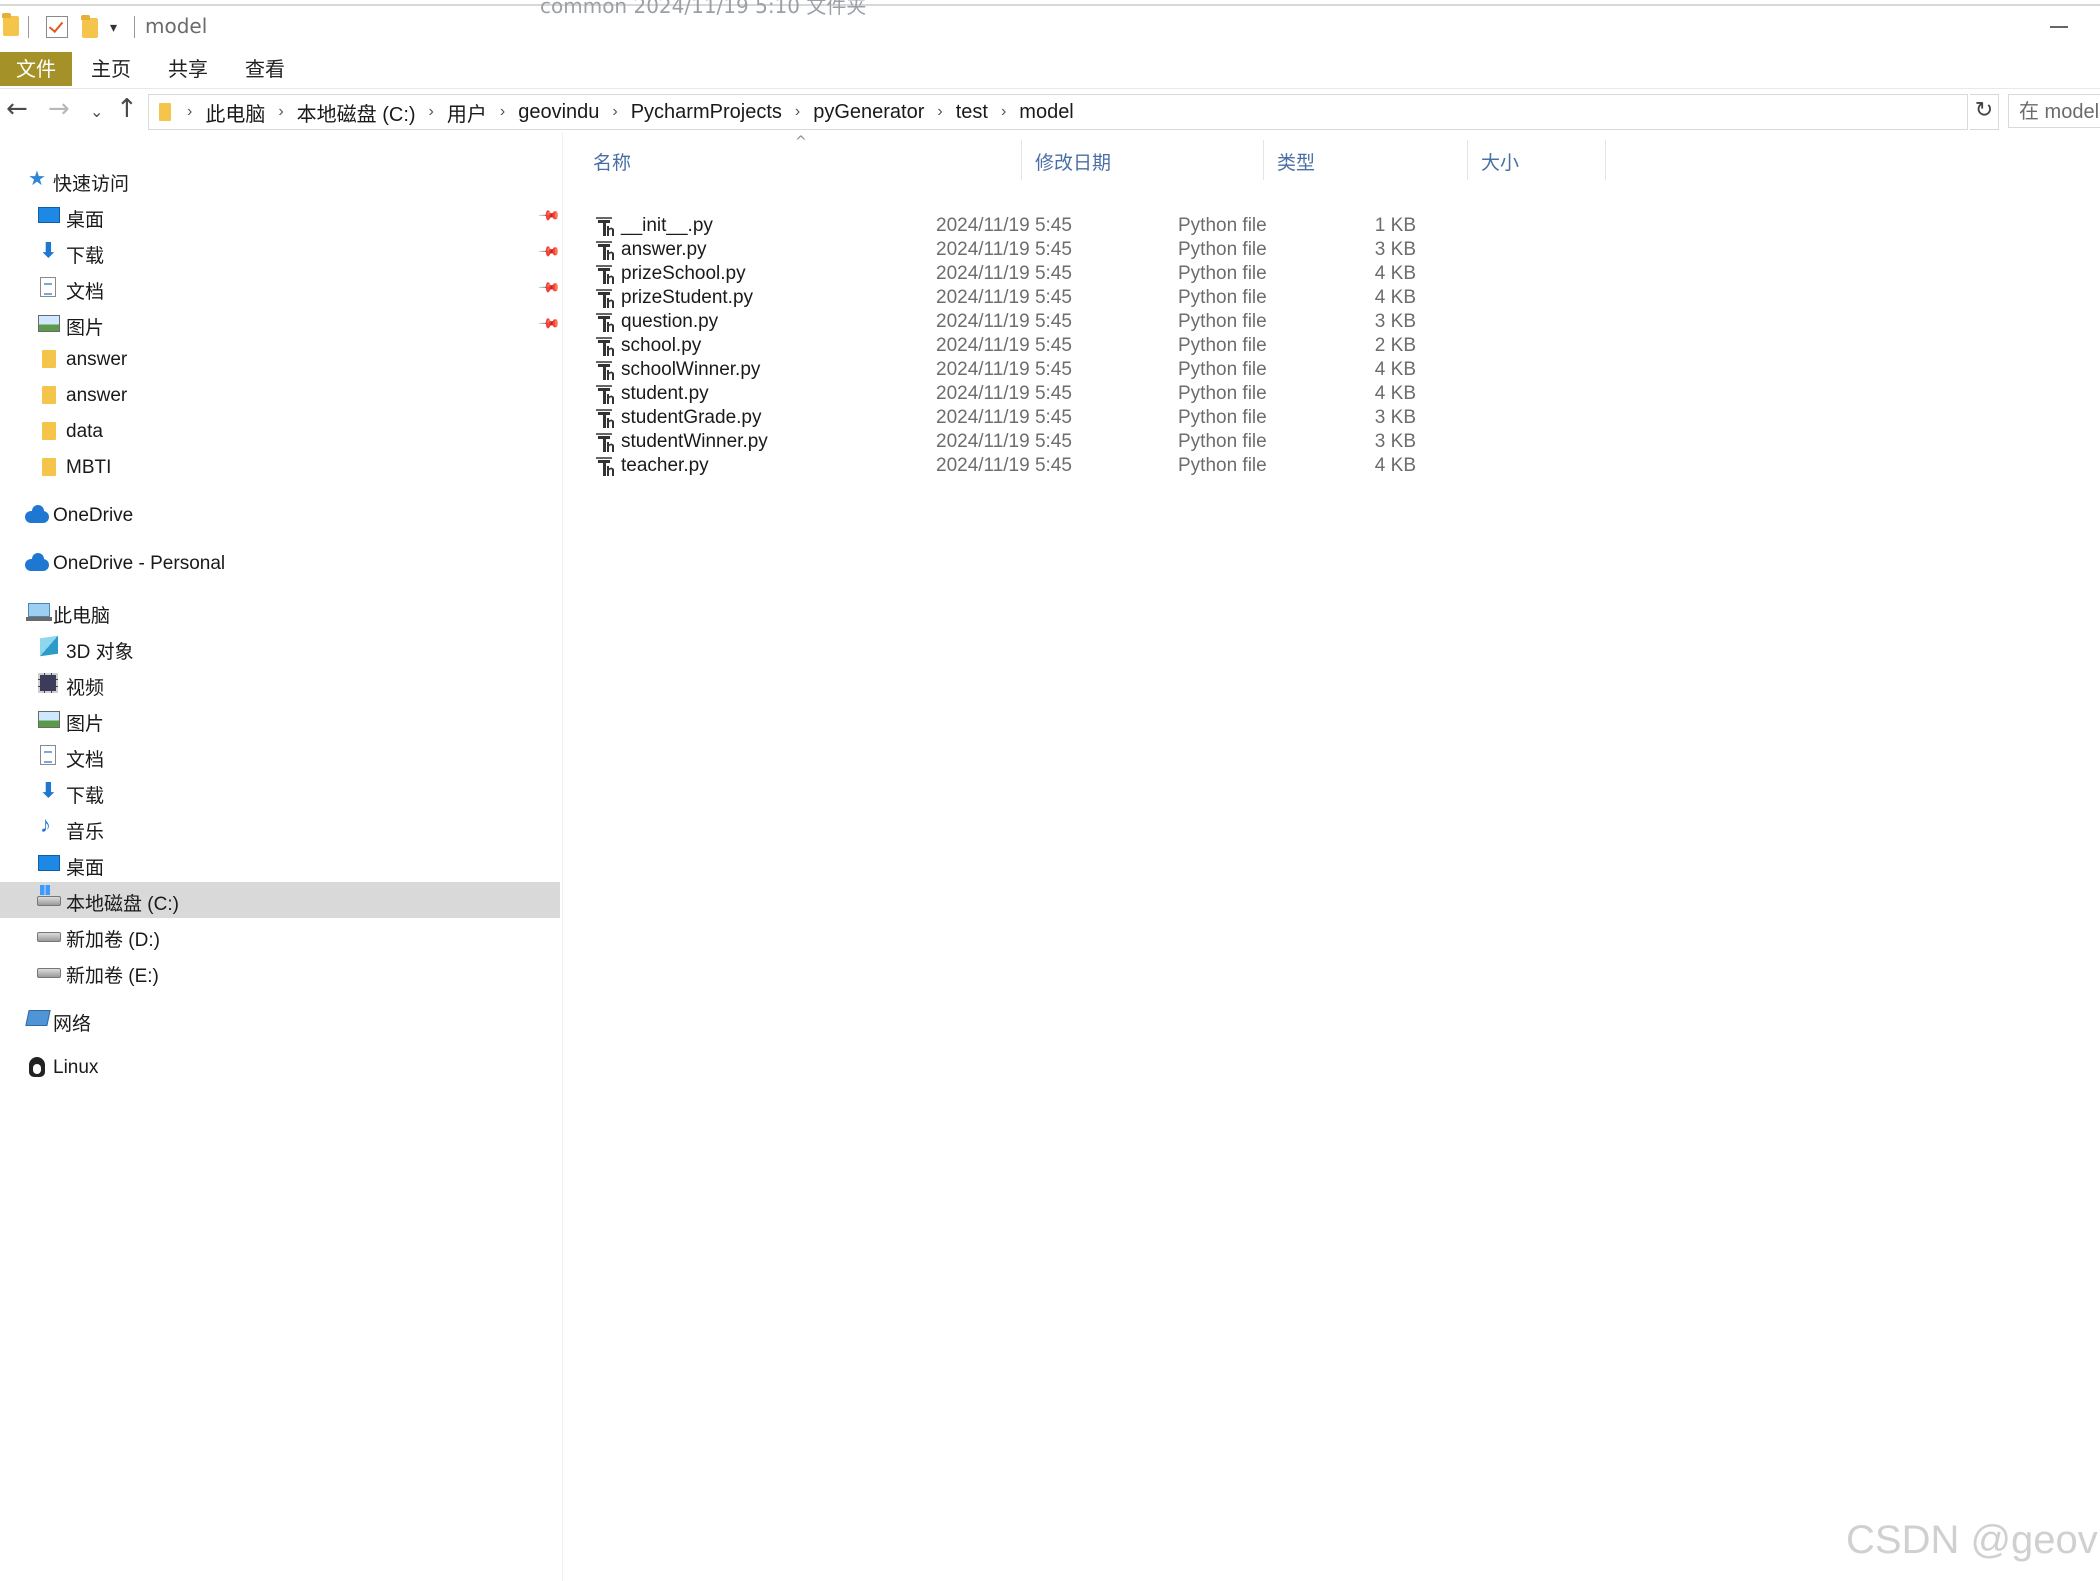 The image size is (2100, 1581). Describe the element at coordinates (59, 109) in the screenshot. I see `forward-arrow-icon: →` at that location.